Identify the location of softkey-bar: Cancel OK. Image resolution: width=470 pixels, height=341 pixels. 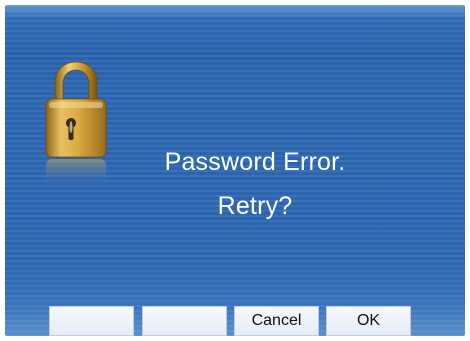
(235, 321).